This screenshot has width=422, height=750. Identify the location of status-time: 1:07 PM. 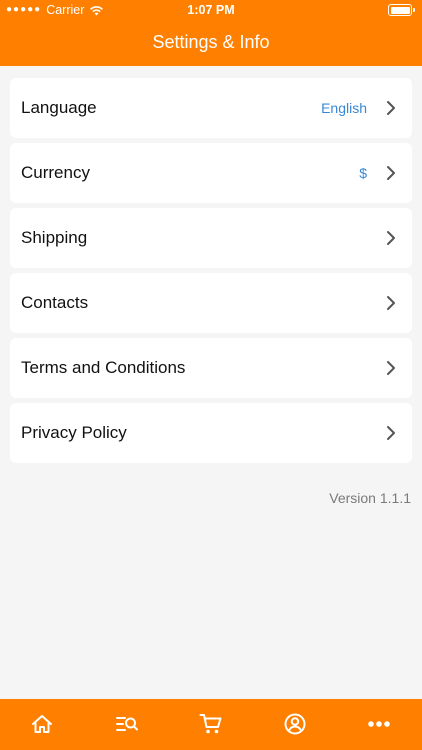
(211, 10).